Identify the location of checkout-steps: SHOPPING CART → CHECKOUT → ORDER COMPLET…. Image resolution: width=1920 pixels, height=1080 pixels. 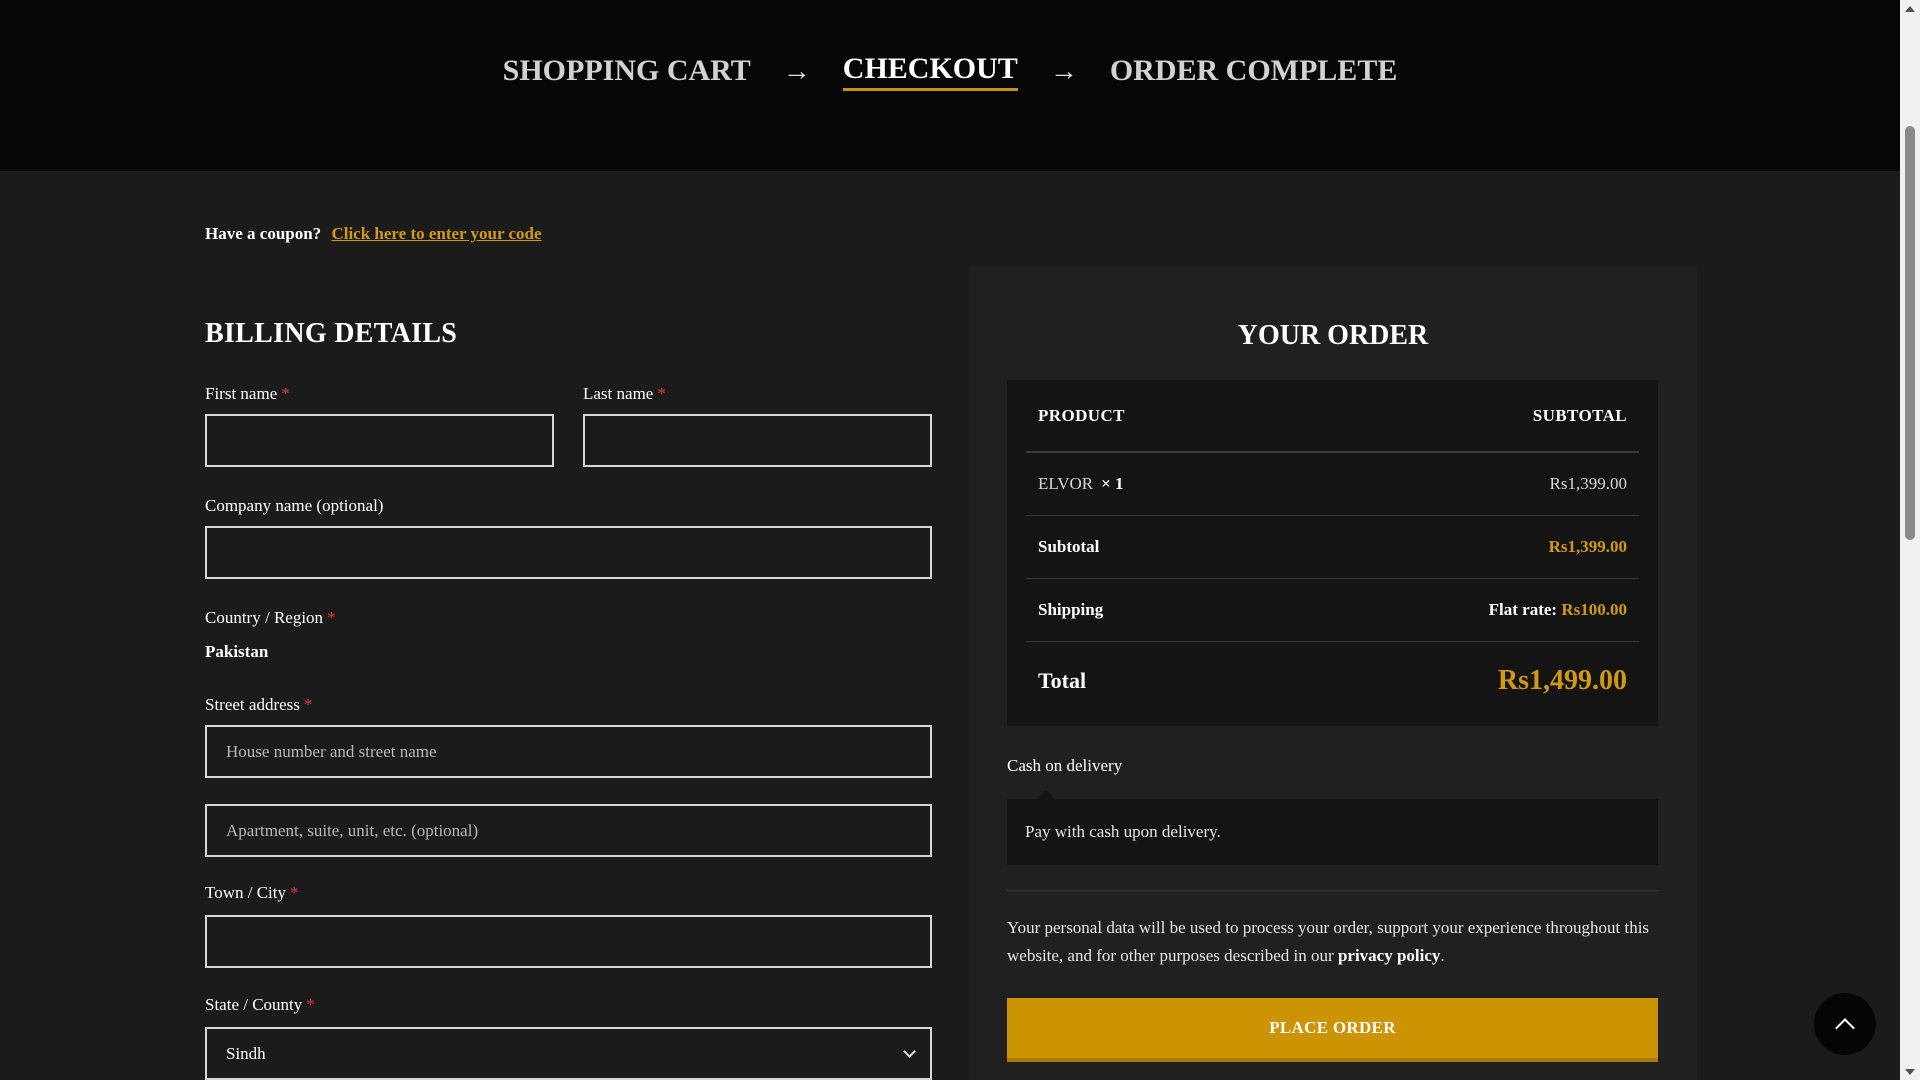
(950, 71).